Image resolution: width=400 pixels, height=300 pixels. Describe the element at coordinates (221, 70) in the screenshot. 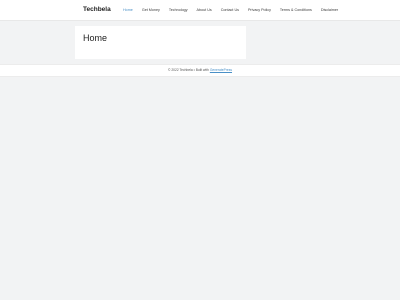

I see `generatepress-link: GeneratePress` at that location.